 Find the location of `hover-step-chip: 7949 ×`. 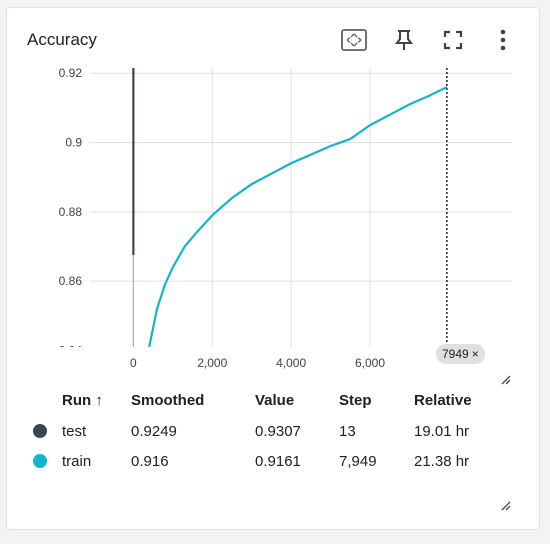

hover-step-chip: 7949 × is located at coordinates (460, 354).